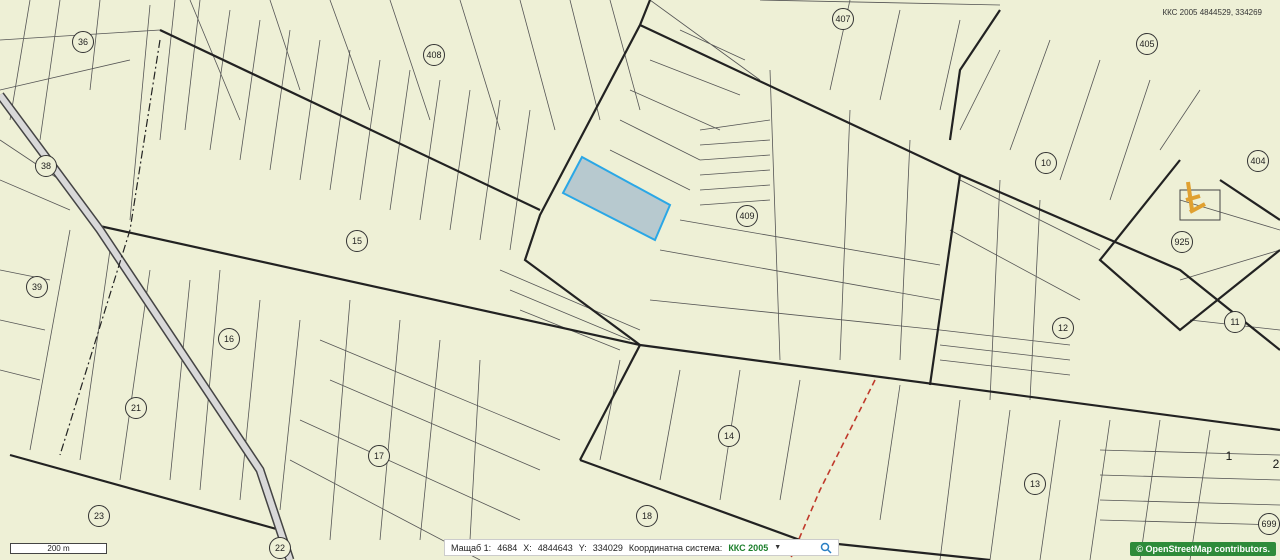 This screenshot has width=1280, height=560. Describe the element at coordinates (527, 547) in the screenshot. I see `x-label: X:` at that location.